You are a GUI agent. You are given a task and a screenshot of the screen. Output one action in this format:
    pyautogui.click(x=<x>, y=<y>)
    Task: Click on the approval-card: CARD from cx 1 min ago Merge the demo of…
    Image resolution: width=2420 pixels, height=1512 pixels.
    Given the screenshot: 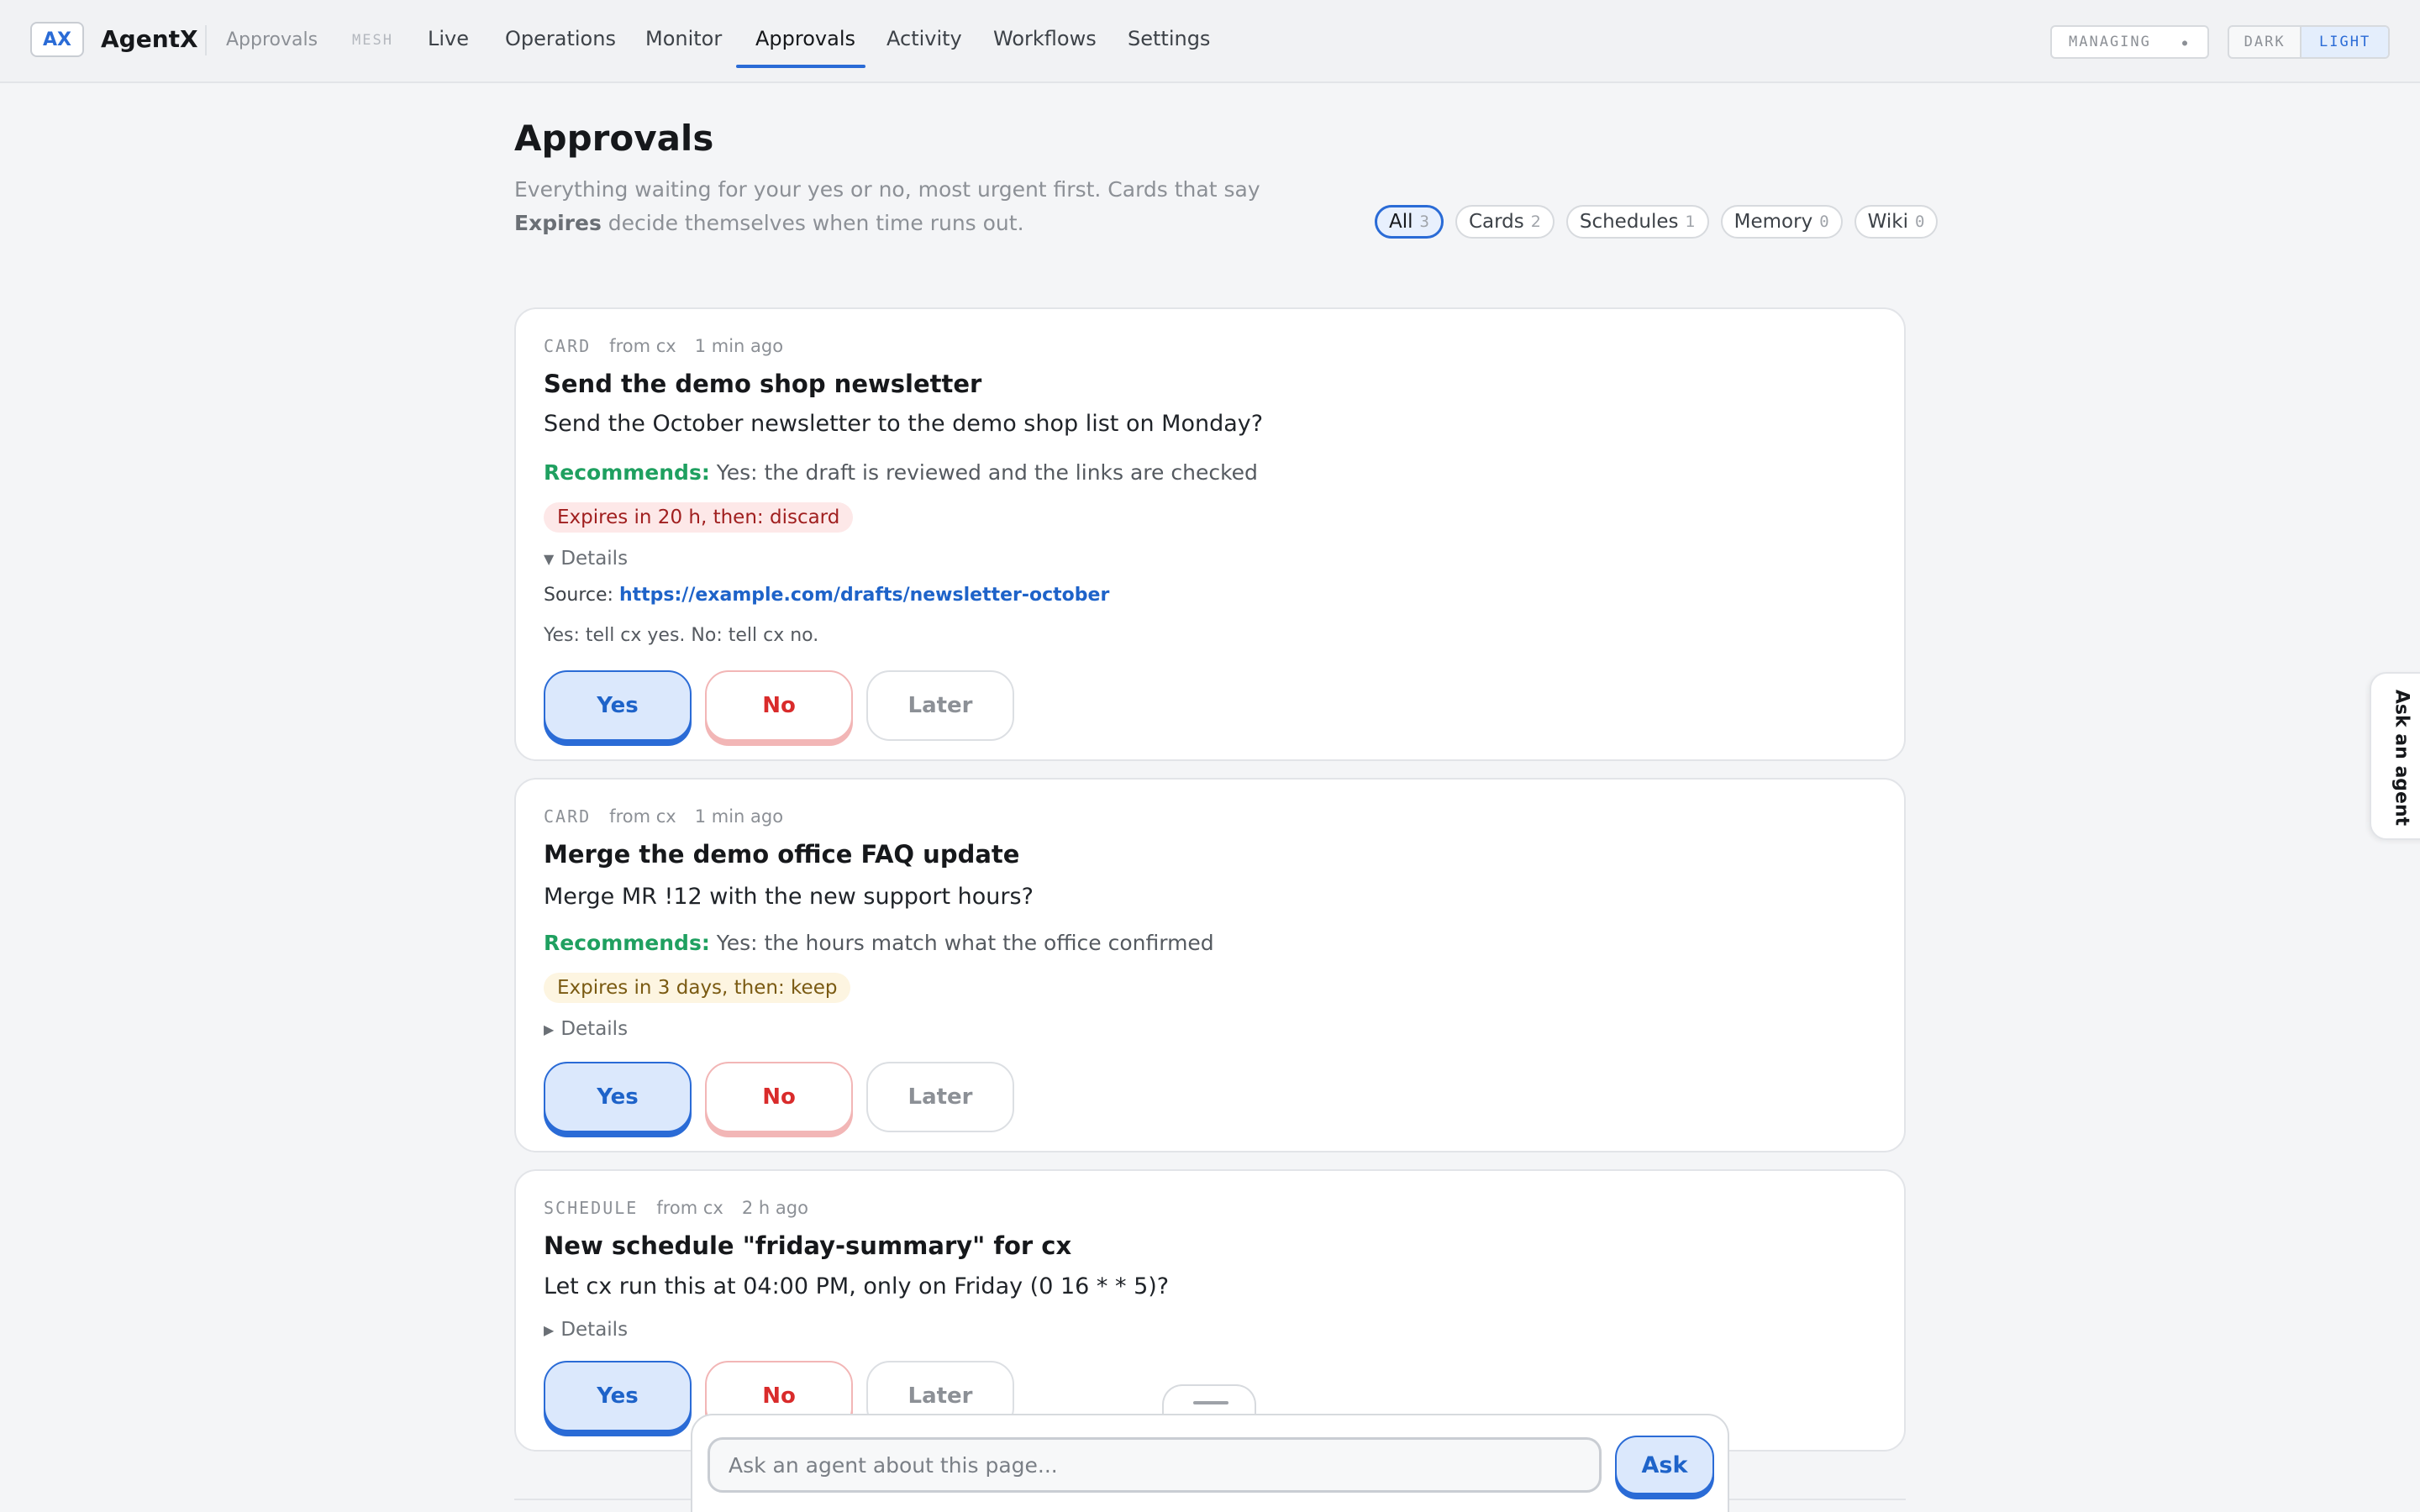 What is the action you would take?
    pyautogui.click(x=1210, y=965)
    